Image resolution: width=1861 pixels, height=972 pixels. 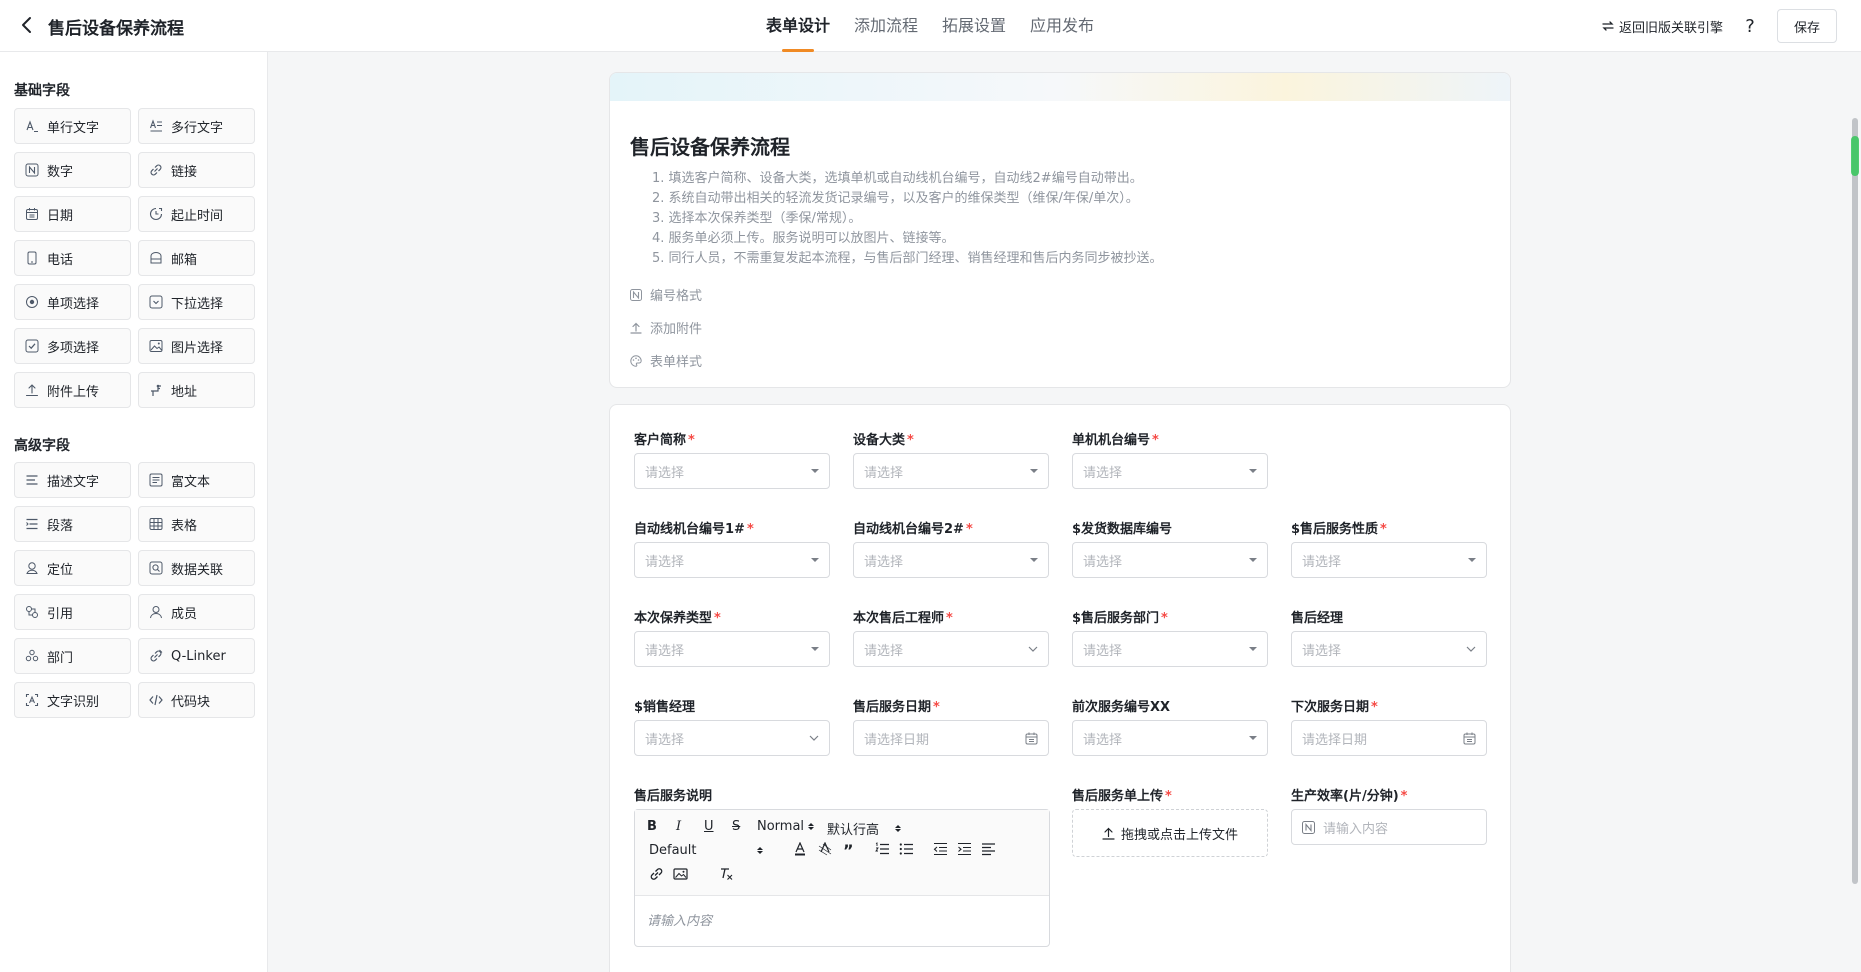 I want to click on field-type-ocr: 文字识别, so click(x=72, y=700).